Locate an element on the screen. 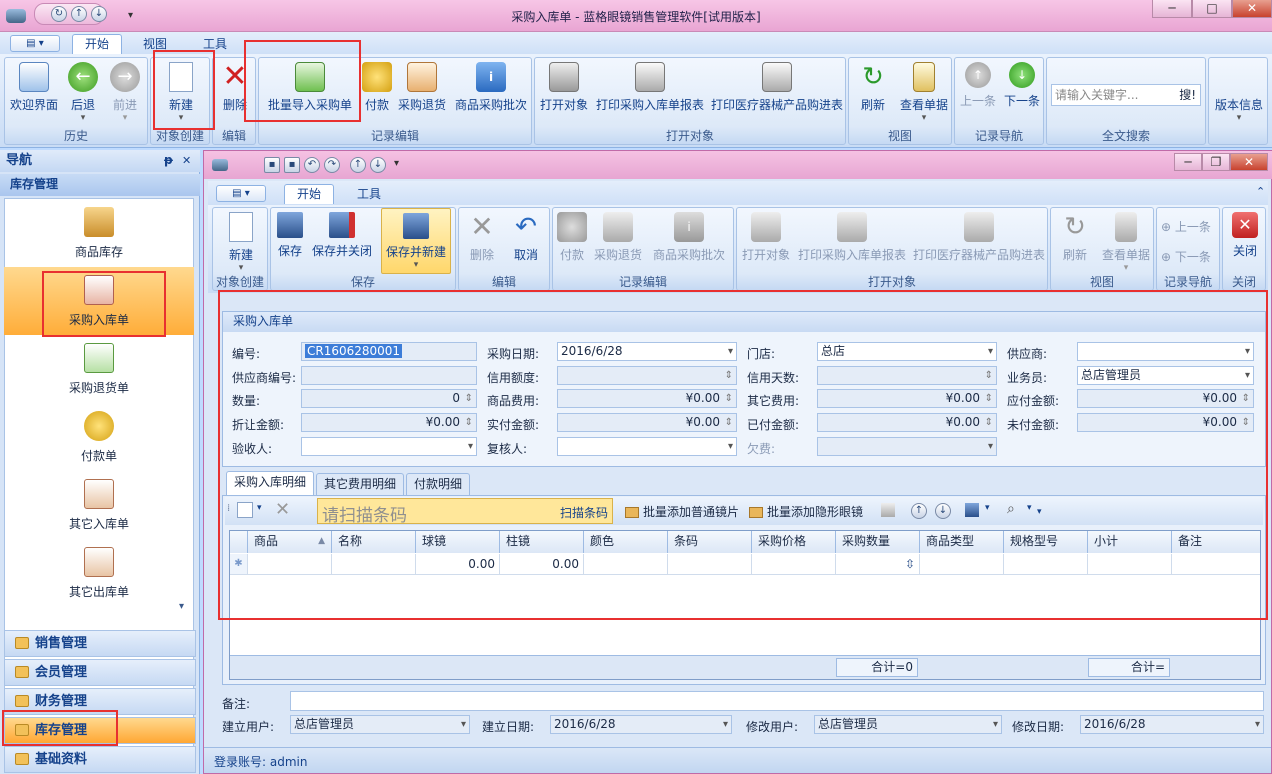 The height and width of the screenshot is (774, 1272). clipboard-icon is located at coordinates (1126, 227).